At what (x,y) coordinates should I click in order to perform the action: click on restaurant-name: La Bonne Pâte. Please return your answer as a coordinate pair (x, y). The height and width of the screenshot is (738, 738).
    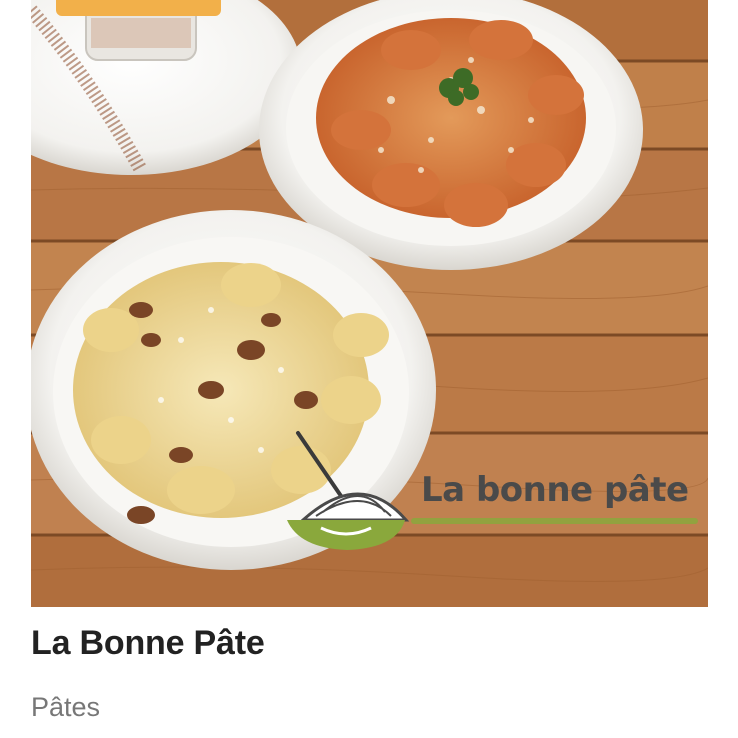
    Looking at the image, I should click on (148, 643).